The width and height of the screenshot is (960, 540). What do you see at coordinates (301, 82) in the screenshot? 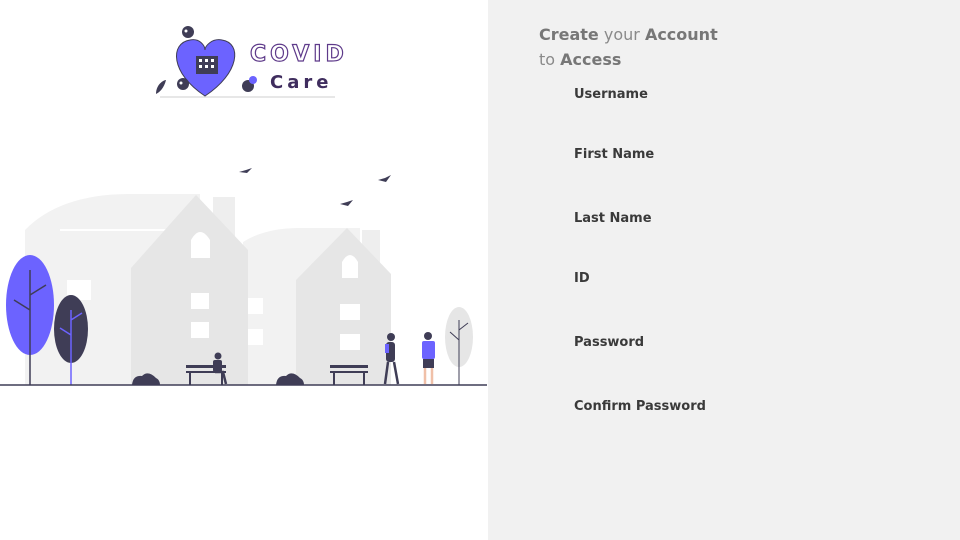
I see `logo-subtitle: Care` at bounding box center [301, 82].